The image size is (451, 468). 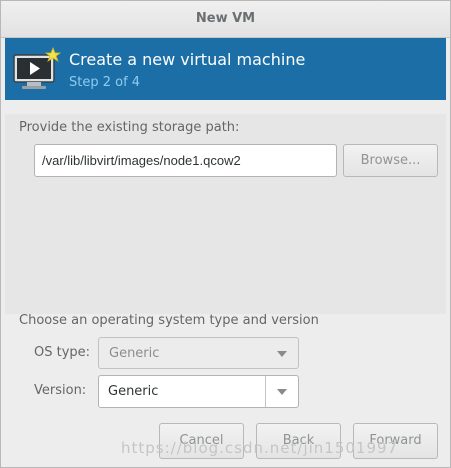 I want to click on header-banner: Create a new virtual machine Step 2 of 4, so click(x=225, y=69).